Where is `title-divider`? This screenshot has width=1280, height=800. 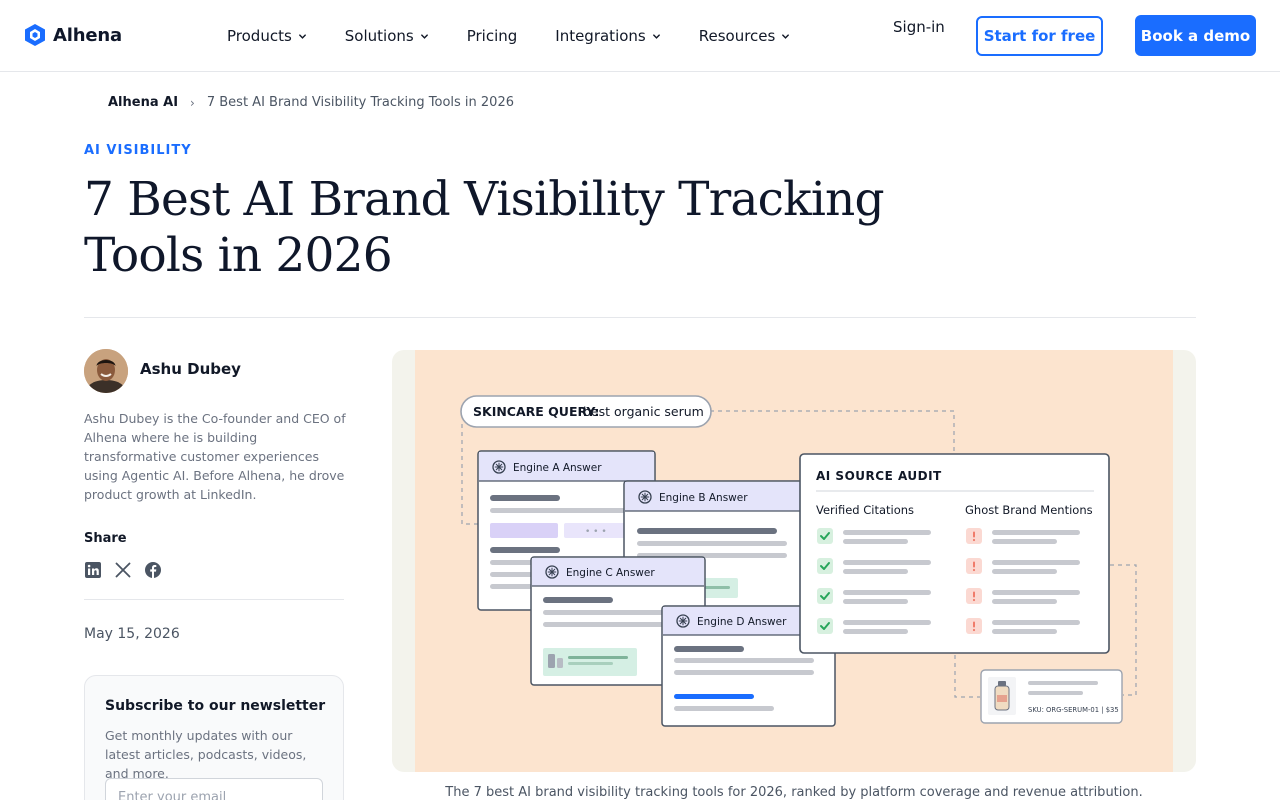
title-divider is located at coordinates (640, 317).